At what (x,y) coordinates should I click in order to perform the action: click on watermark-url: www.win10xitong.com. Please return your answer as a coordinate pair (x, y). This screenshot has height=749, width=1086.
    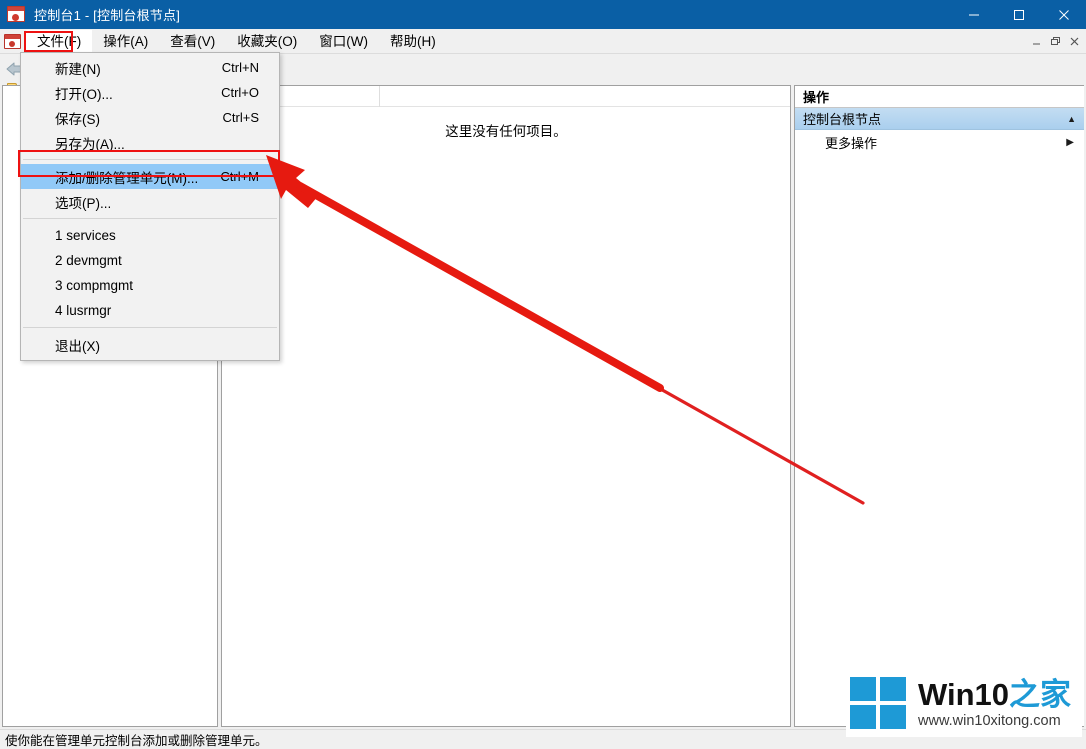
    Looking at the image, I should click on (989, 720).